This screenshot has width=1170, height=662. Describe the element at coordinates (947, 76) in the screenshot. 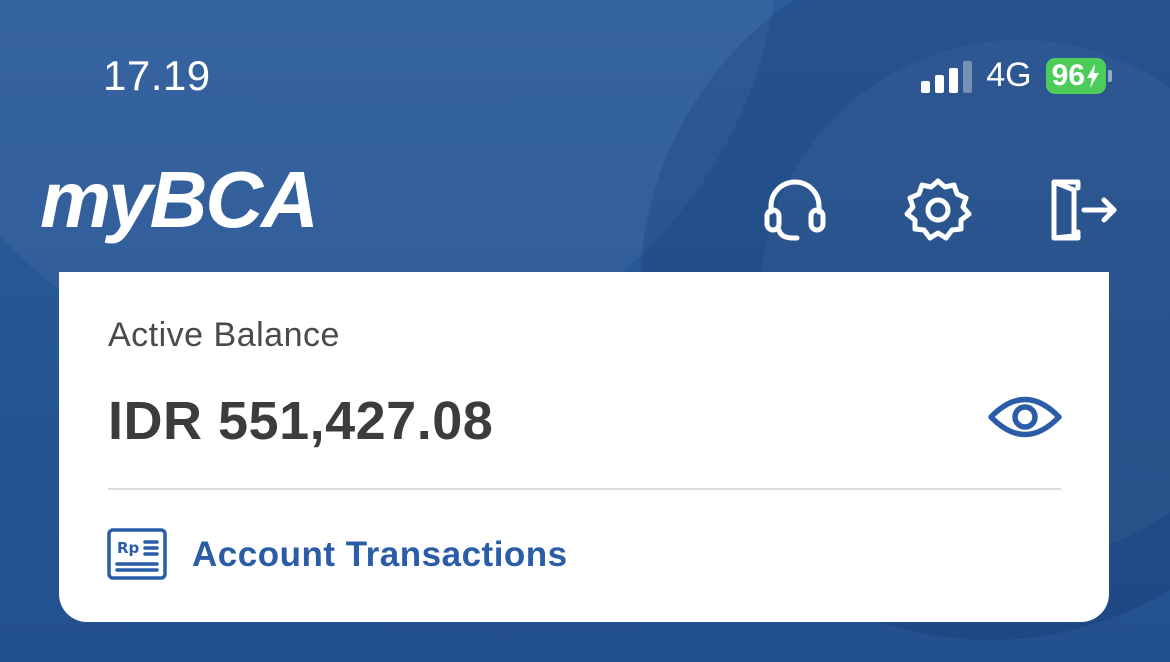

I see `signal-icon` at that location.